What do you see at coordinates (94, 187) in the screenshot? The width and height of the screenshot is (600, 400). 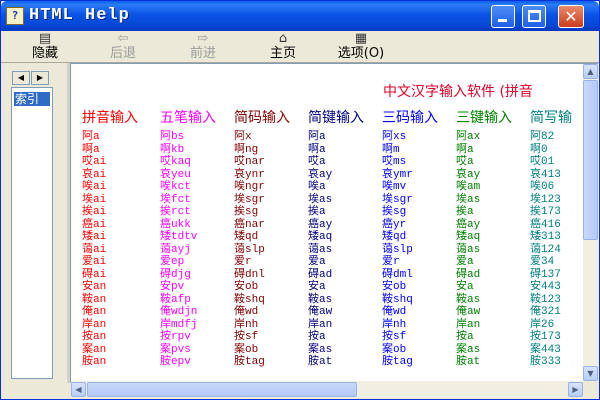 I see `code-entry: 唉ai` at bounding box center [94, 187].